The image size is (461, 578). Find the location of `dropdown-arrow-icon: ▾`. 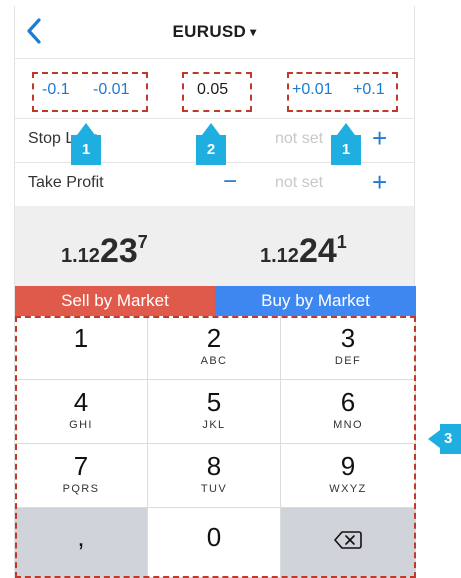

dropdown-arrow-icon: ▾ is located at coordinates (253, 32).